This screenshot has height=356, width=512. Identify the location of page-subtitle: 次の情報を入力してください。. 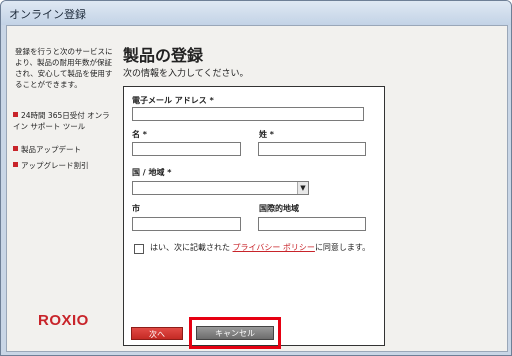
(186, 74).